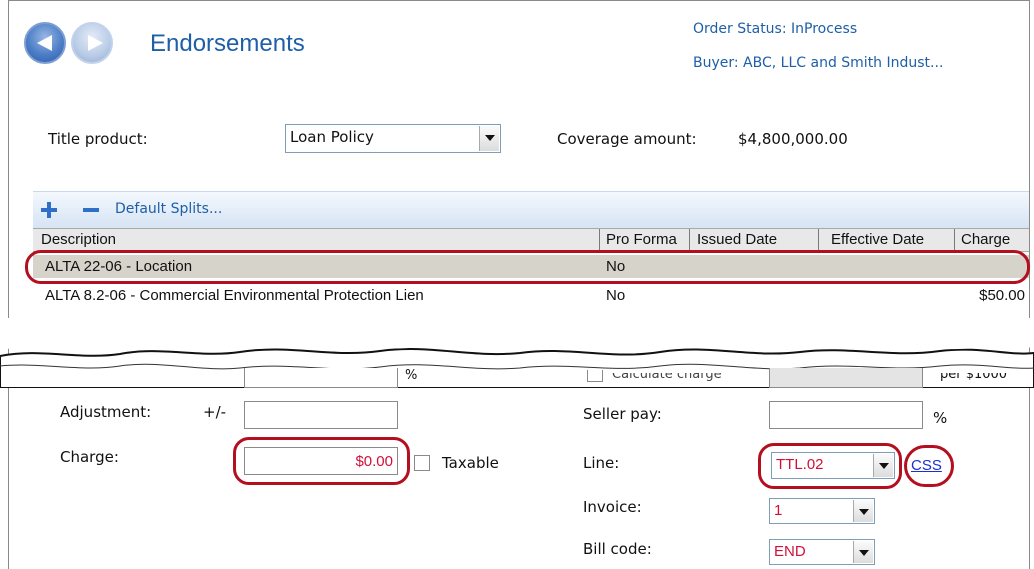  What do you see at coordinates (92, 43) in the screenshot?
I see `forward-arrow-icon` at bounding box center [92, 43].